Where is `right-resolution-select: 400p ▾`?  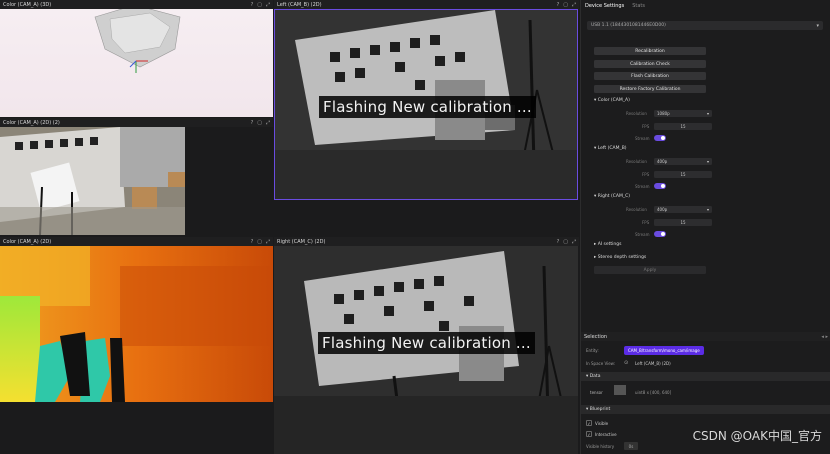
right-resolution-select: 400p ▾ is located at coordinates (683, 209).